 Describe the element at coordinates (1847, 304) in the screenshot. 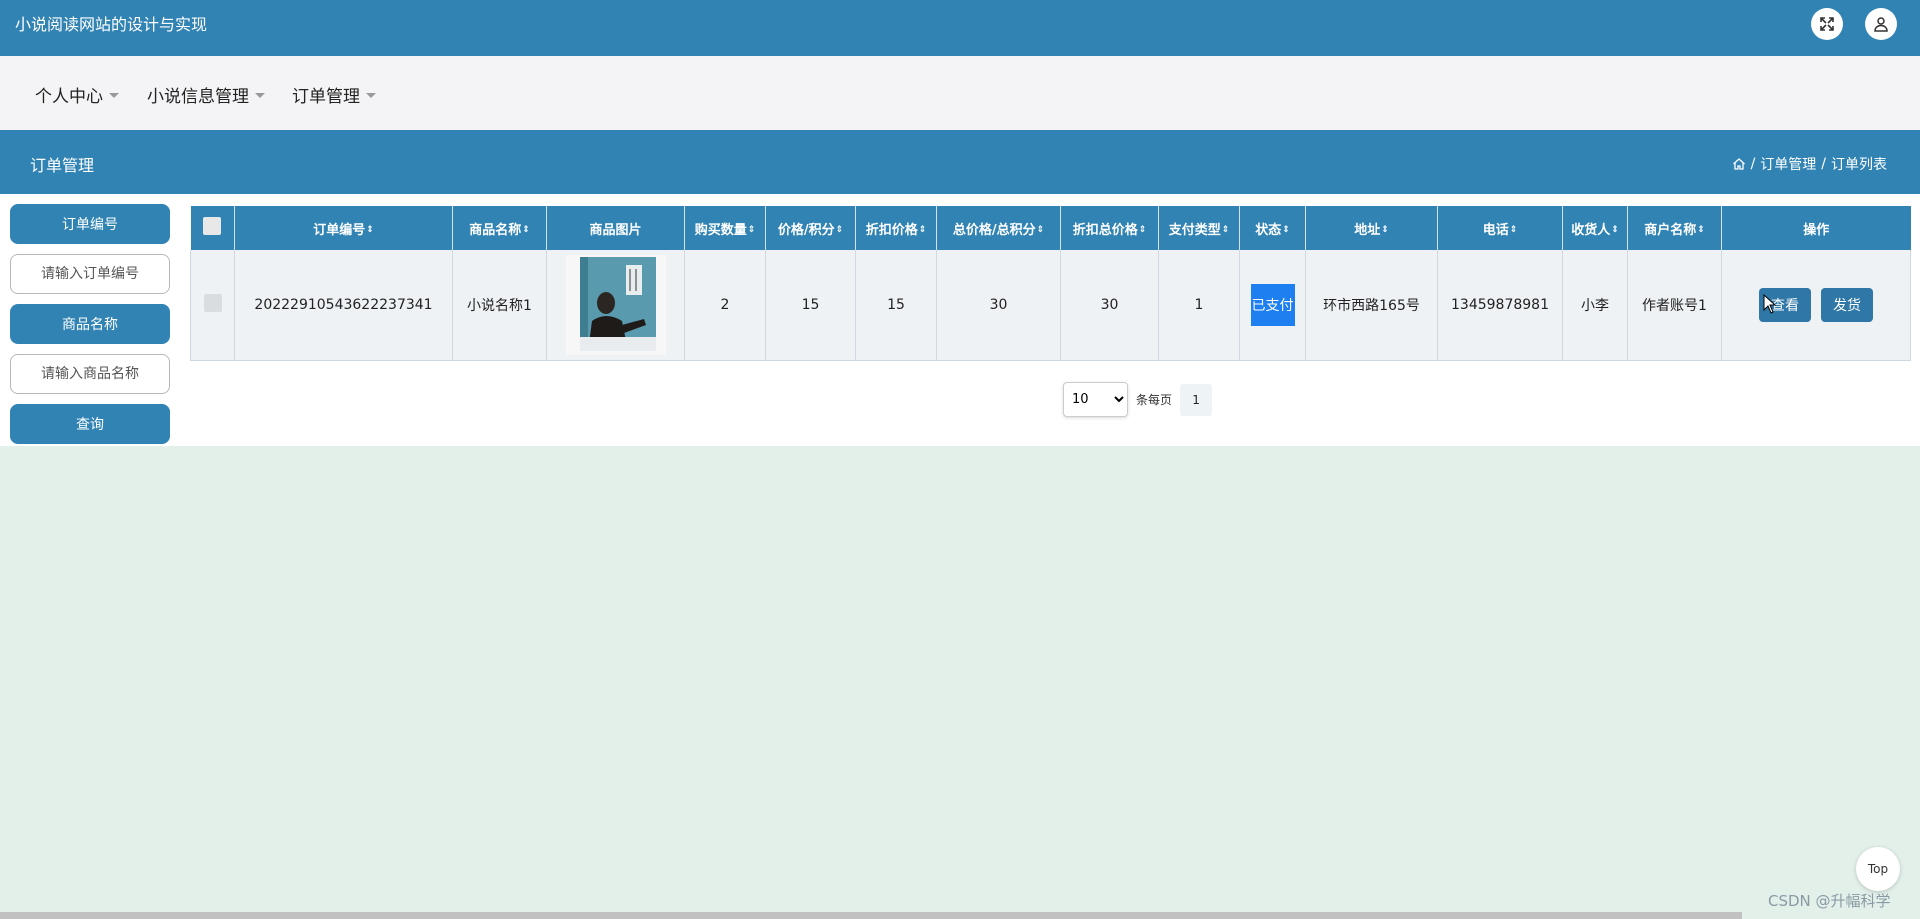

I see `ship-button: 发货` at that location.